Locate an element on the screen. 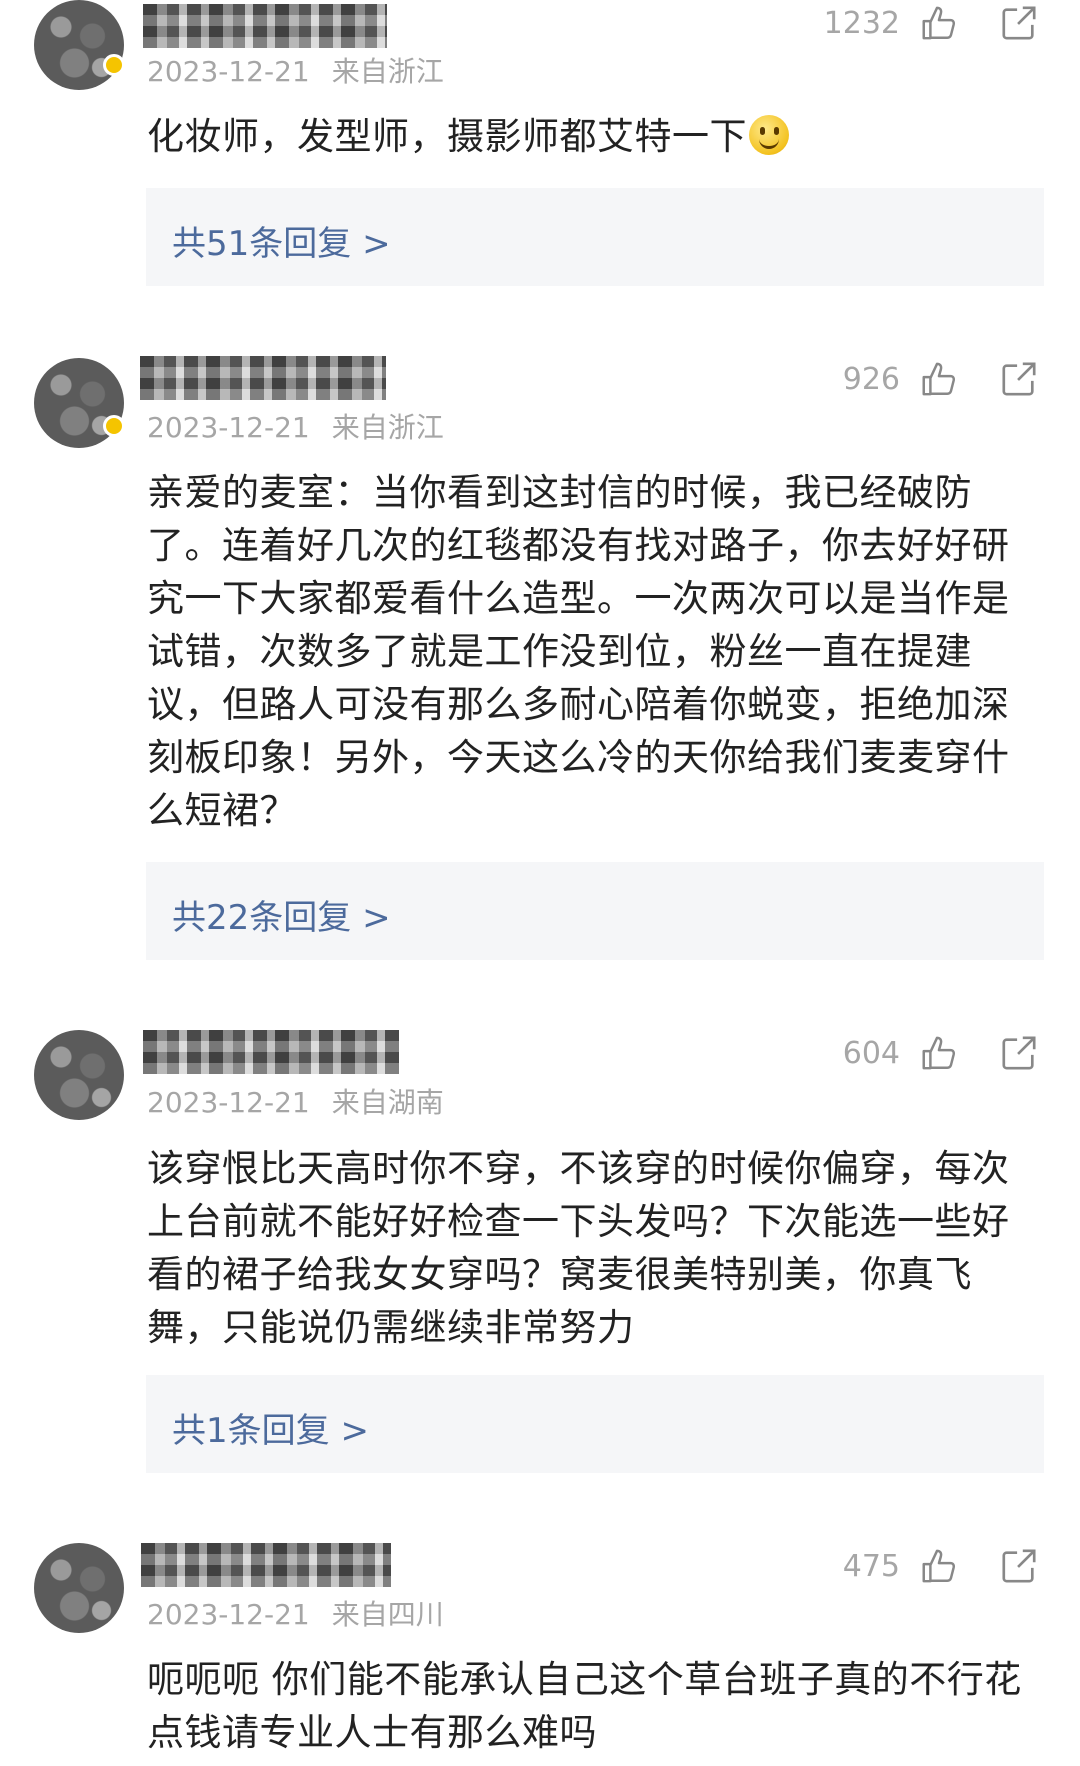 This screenshot has width=1080, height=1766. comment-meta: 2023-12-21 来自湖南 is located at coordinates (295, 1101).